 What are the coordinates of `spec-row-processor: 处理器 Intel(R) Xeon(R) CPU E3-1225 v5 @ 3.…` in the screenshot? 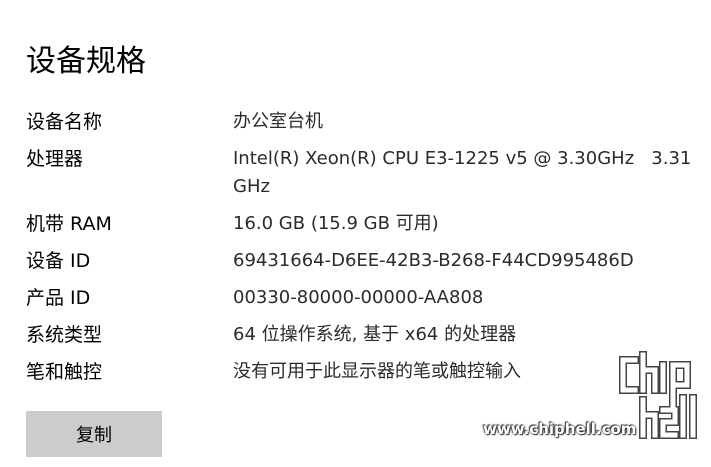 It's located at (366, 173).